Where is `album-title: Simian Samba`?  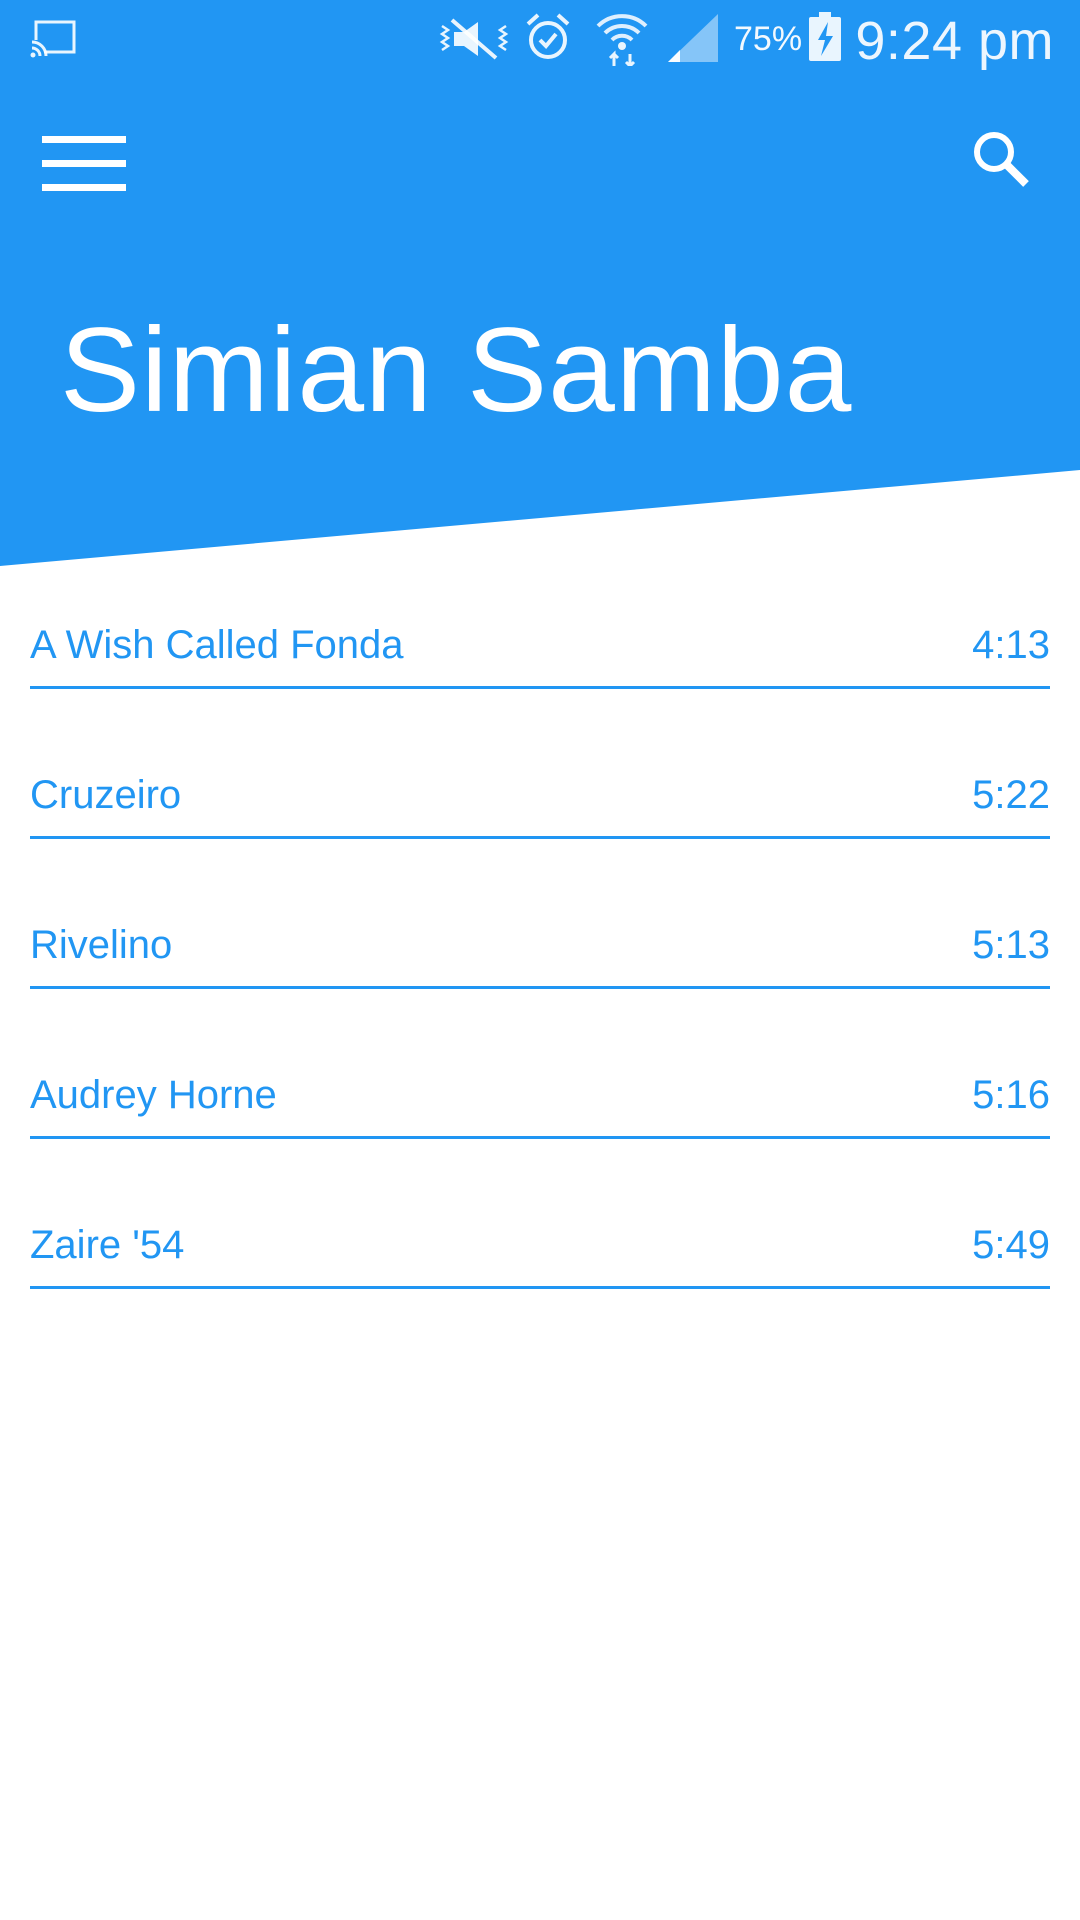 album-title: Simian Samba is located at coordinates (456, 370).